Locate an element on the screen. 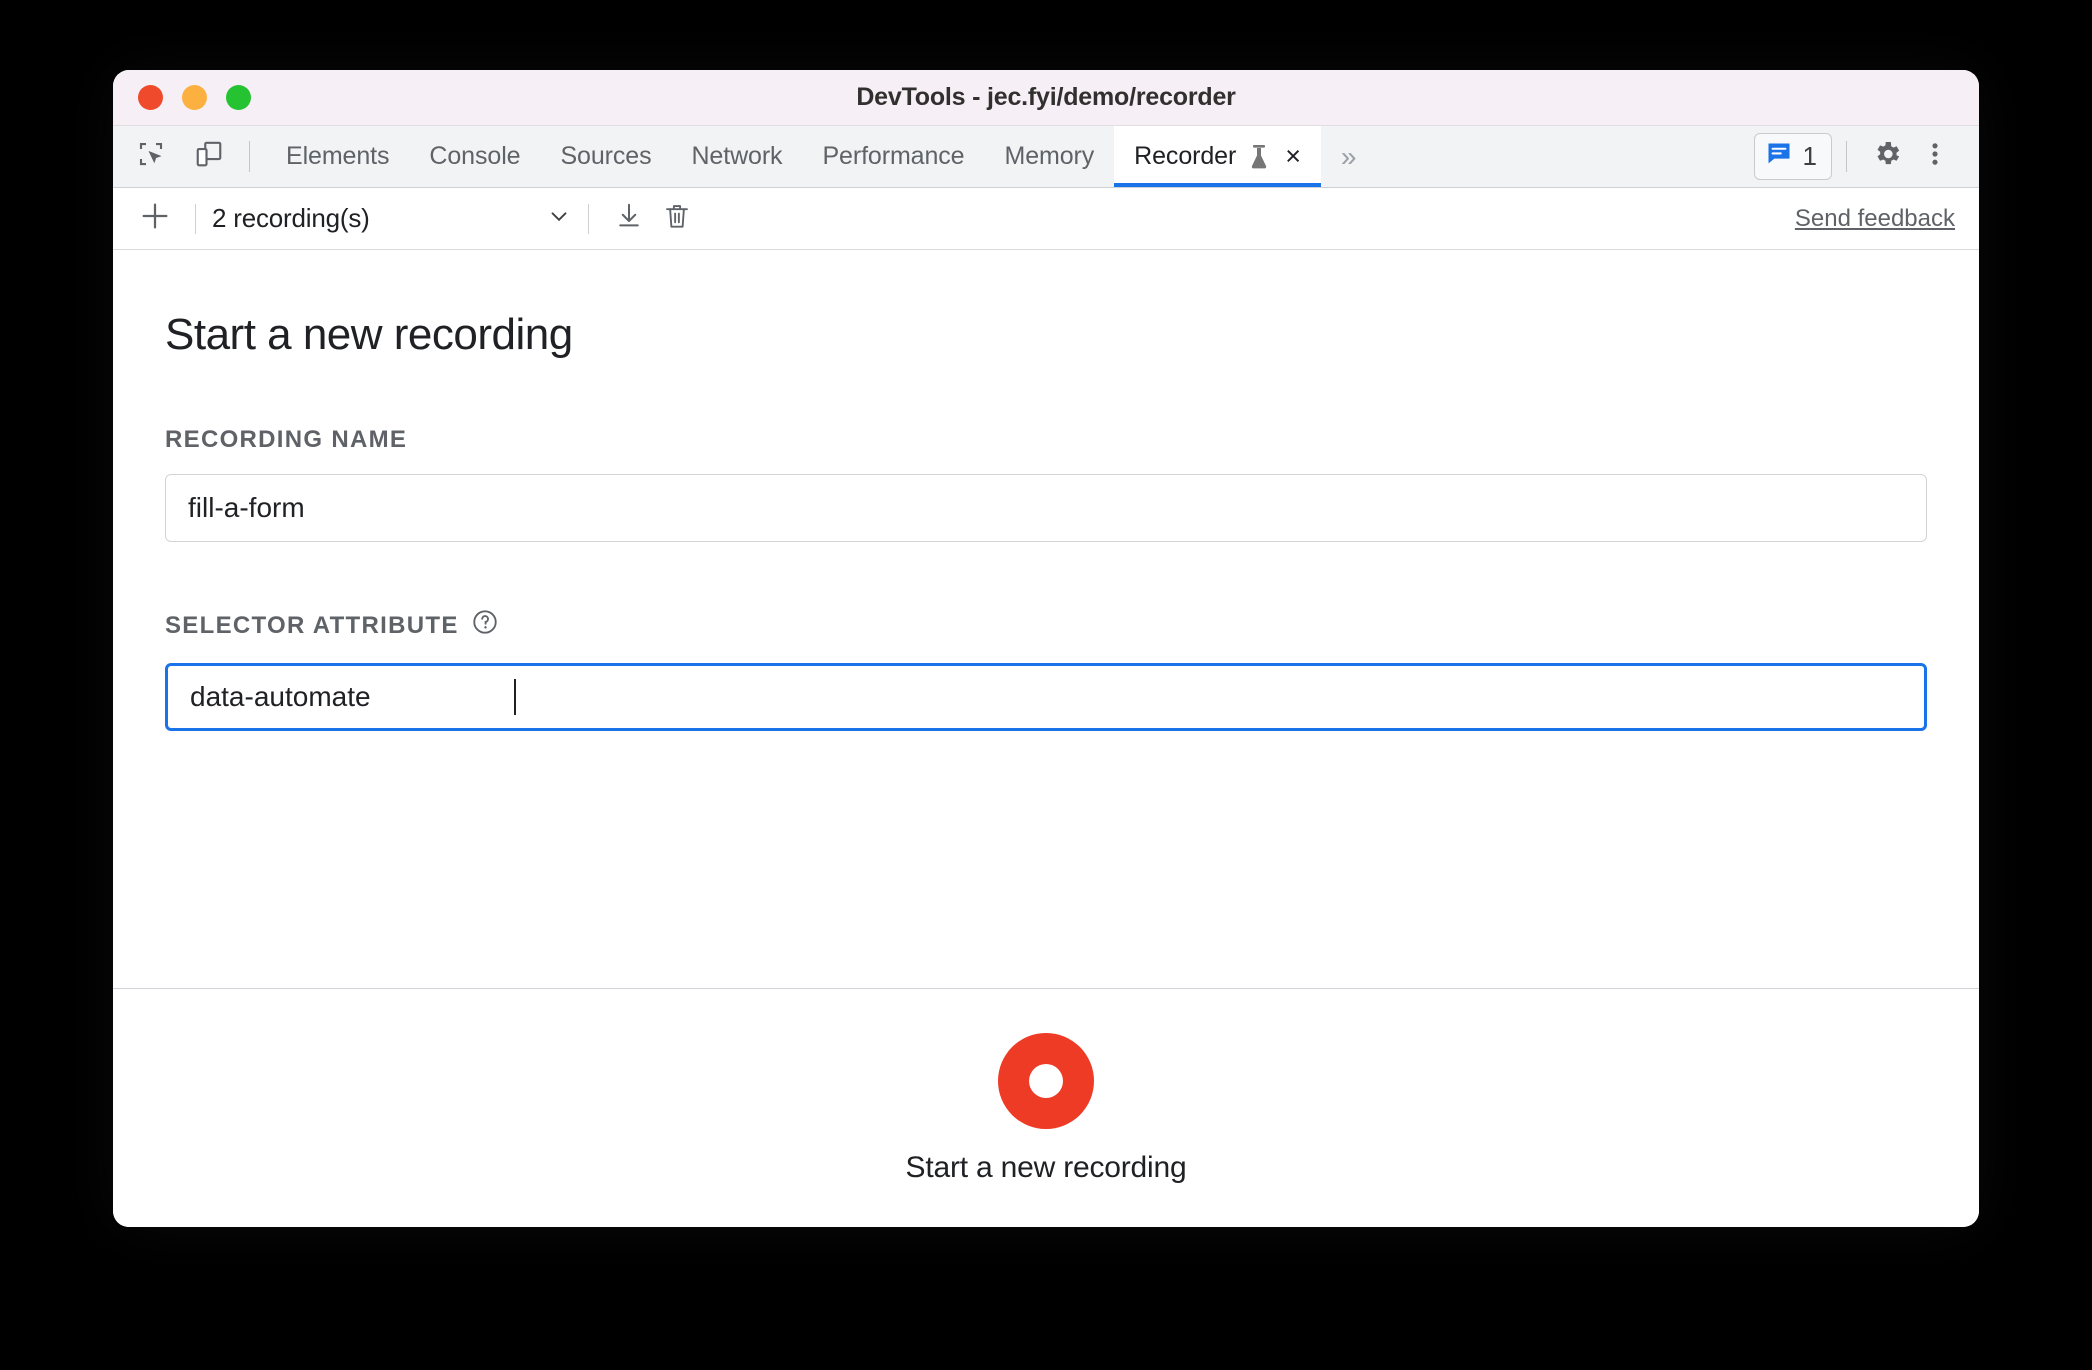  selector-attribute-label: SELECTOR ATTRIBUTE is located at coordinates (1046, 625).